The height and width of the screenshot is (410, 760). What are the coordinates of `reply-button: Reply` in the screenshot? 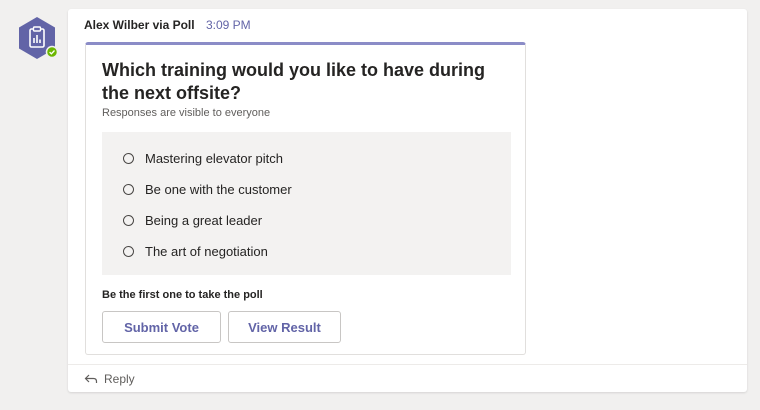 It's located at (407, 378).